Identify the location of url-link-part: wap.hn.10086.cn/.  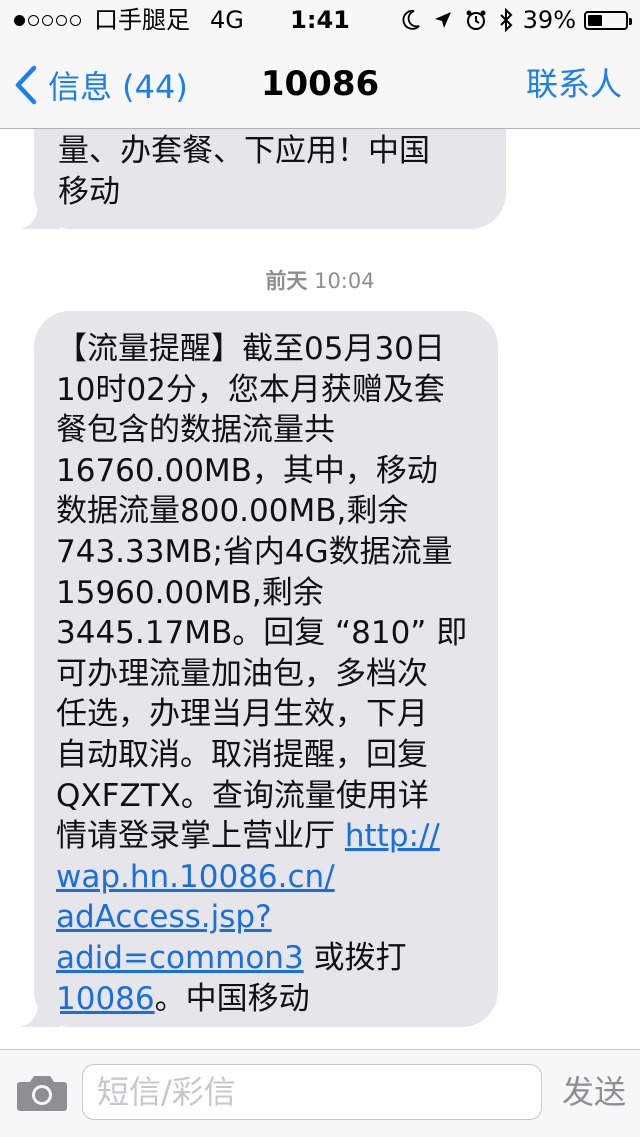
(195, 877).